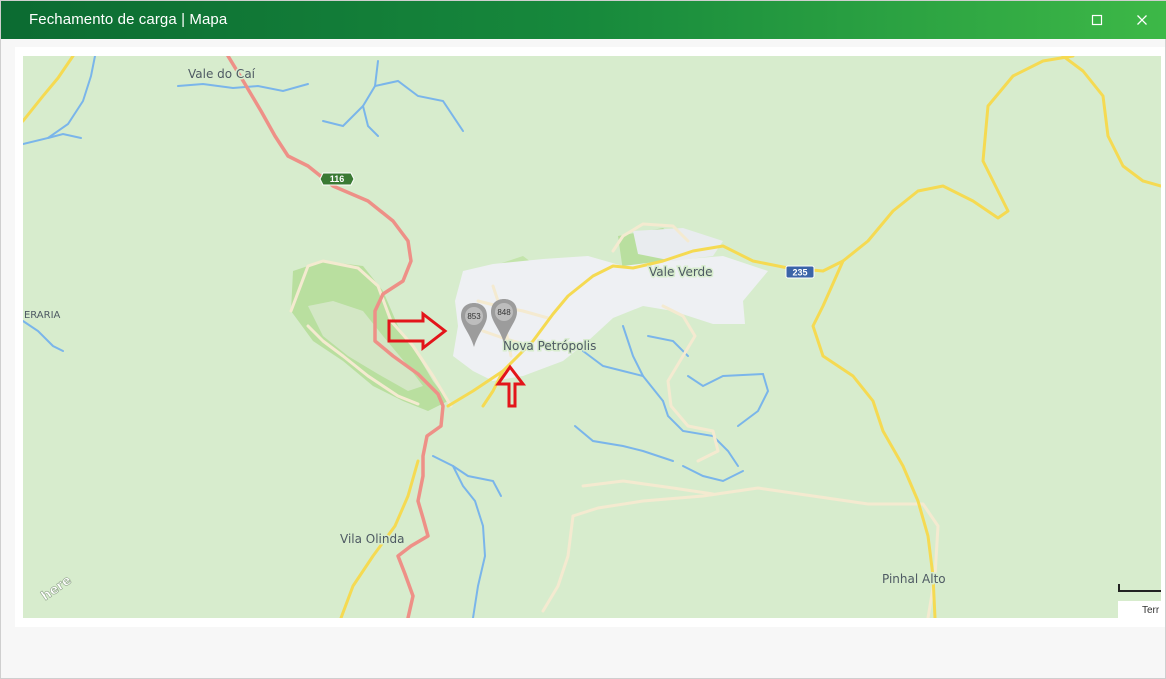 The image size is (1166, 679). I want to click on place-vale-do-cai: Vale do Caí, so click(222, 74).